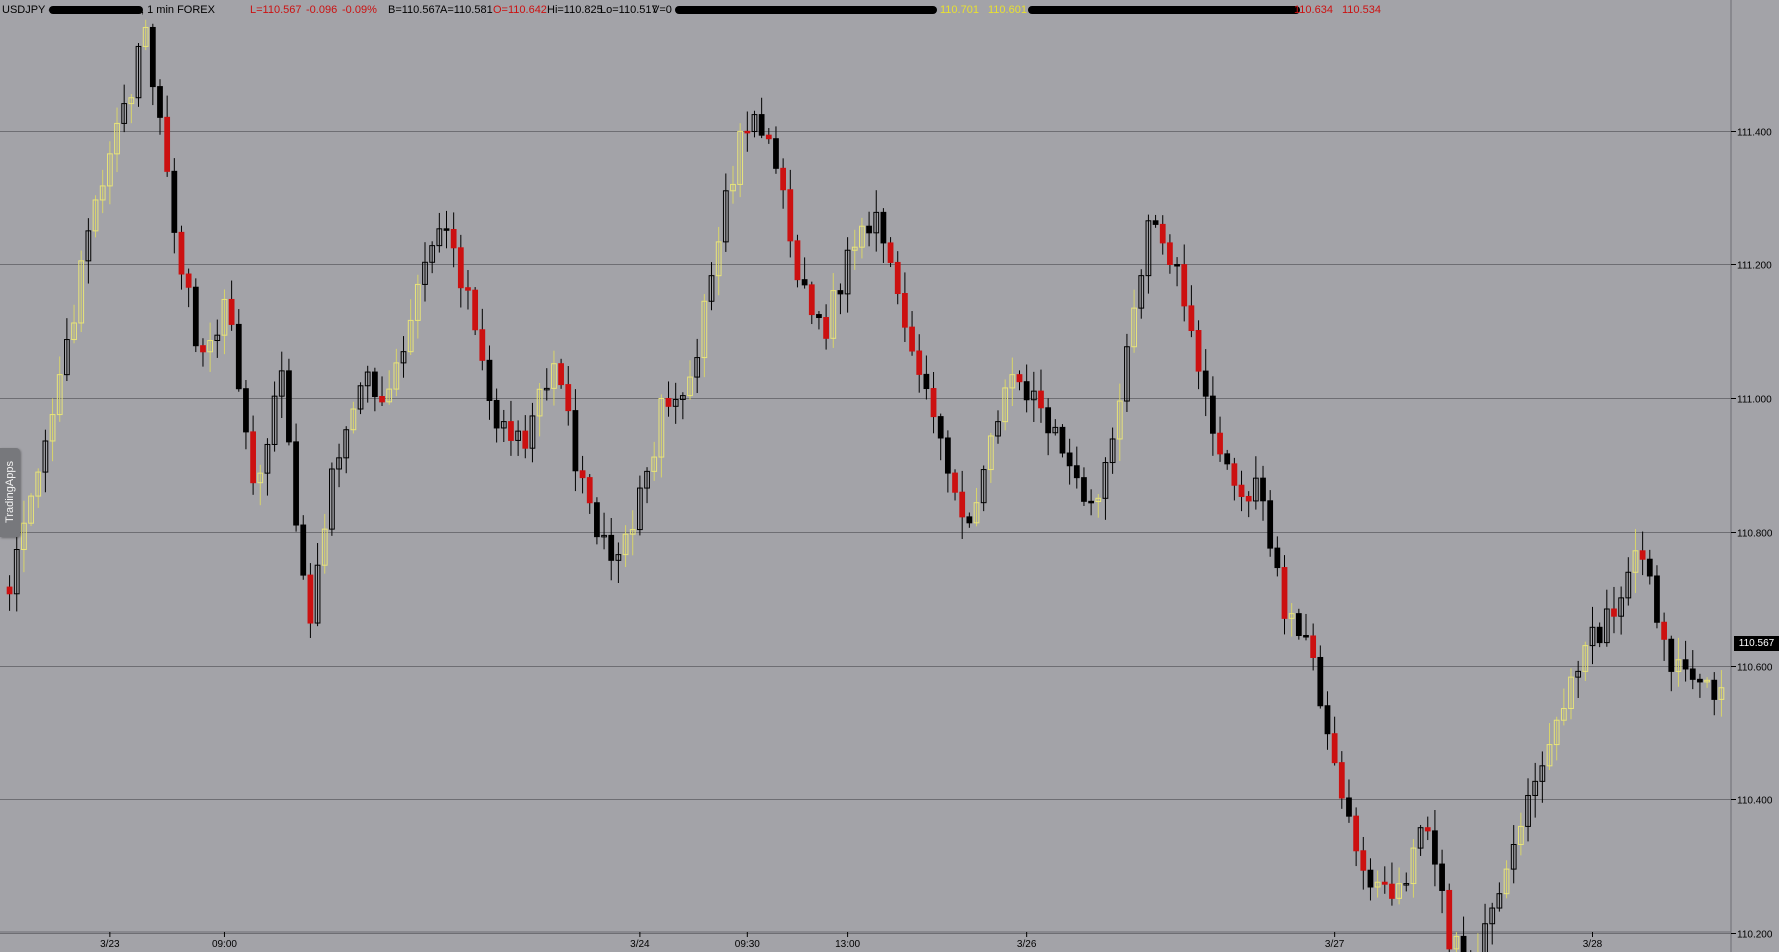 The image size is (1779, 952). Describe the element at coordinates (466, 10) in the screenshot. I see `ask-price: A=110.581` at that location.